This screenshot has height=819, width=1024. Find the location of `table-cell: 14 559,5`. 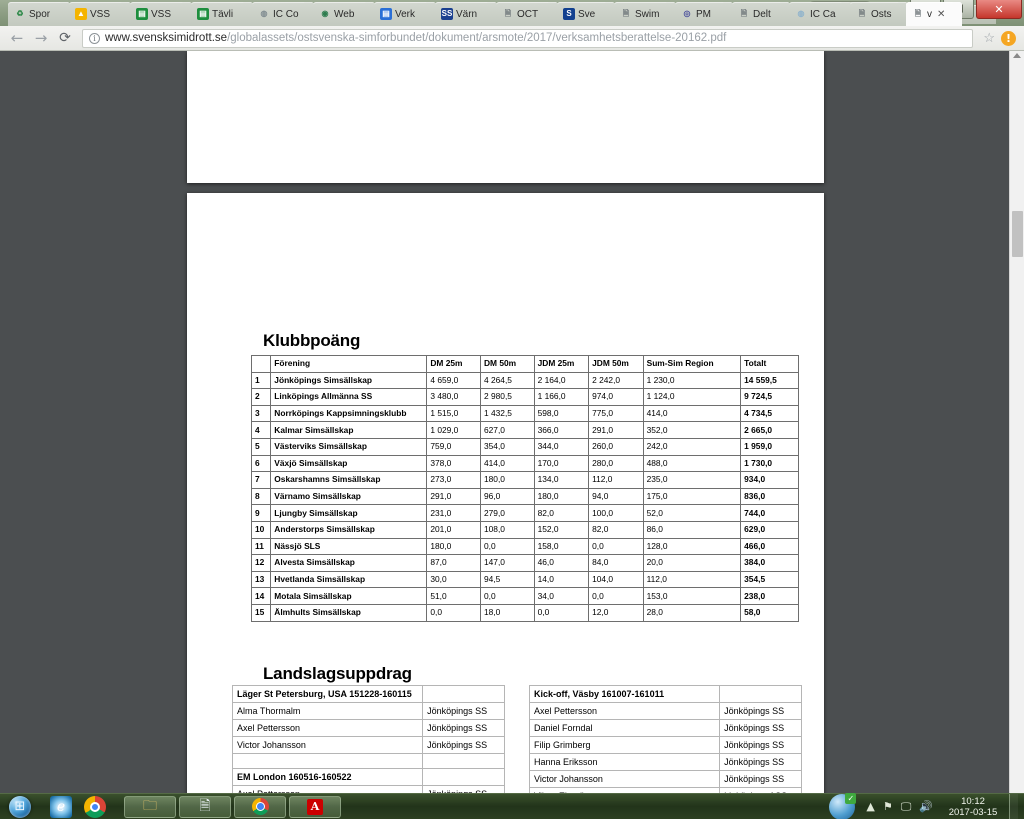

table-cell: 14 559,5 is located at coordinates (769, 380).